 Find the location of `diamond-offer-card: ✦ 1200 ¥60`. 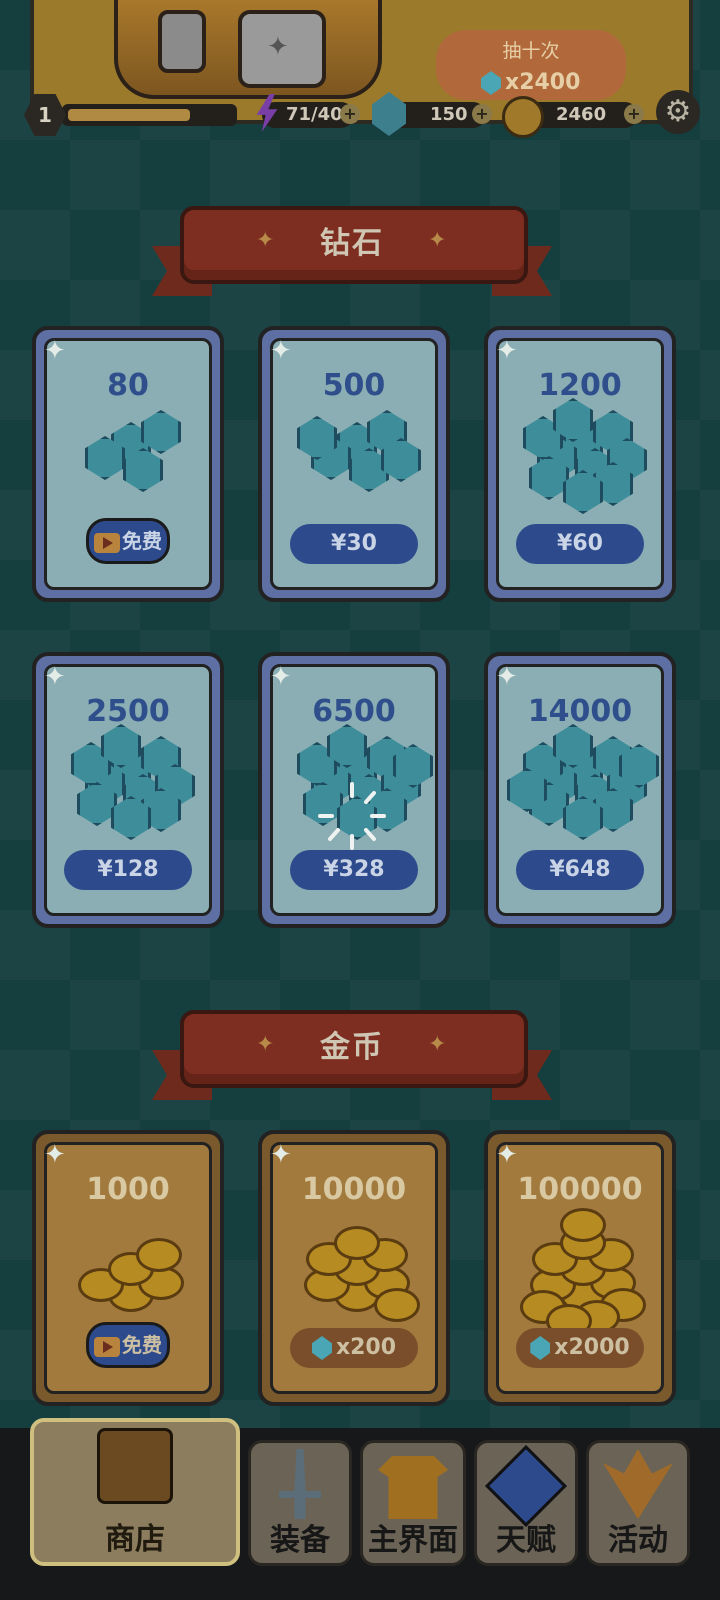

diamond-offer-card: ✦ 1200 ¥60 is located at coordinates (580, 464).